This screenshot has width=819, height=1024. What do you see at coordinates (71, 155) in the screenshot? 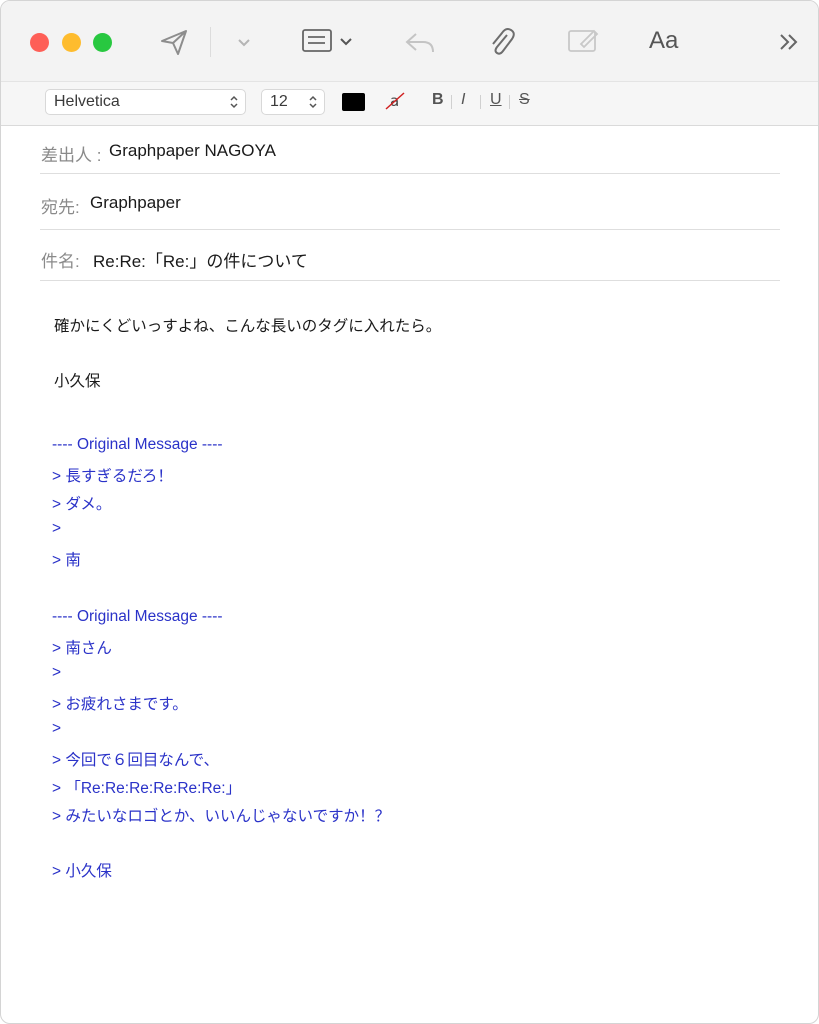
I see `from-label: 差出人 :` at bounding box center [71, 155].